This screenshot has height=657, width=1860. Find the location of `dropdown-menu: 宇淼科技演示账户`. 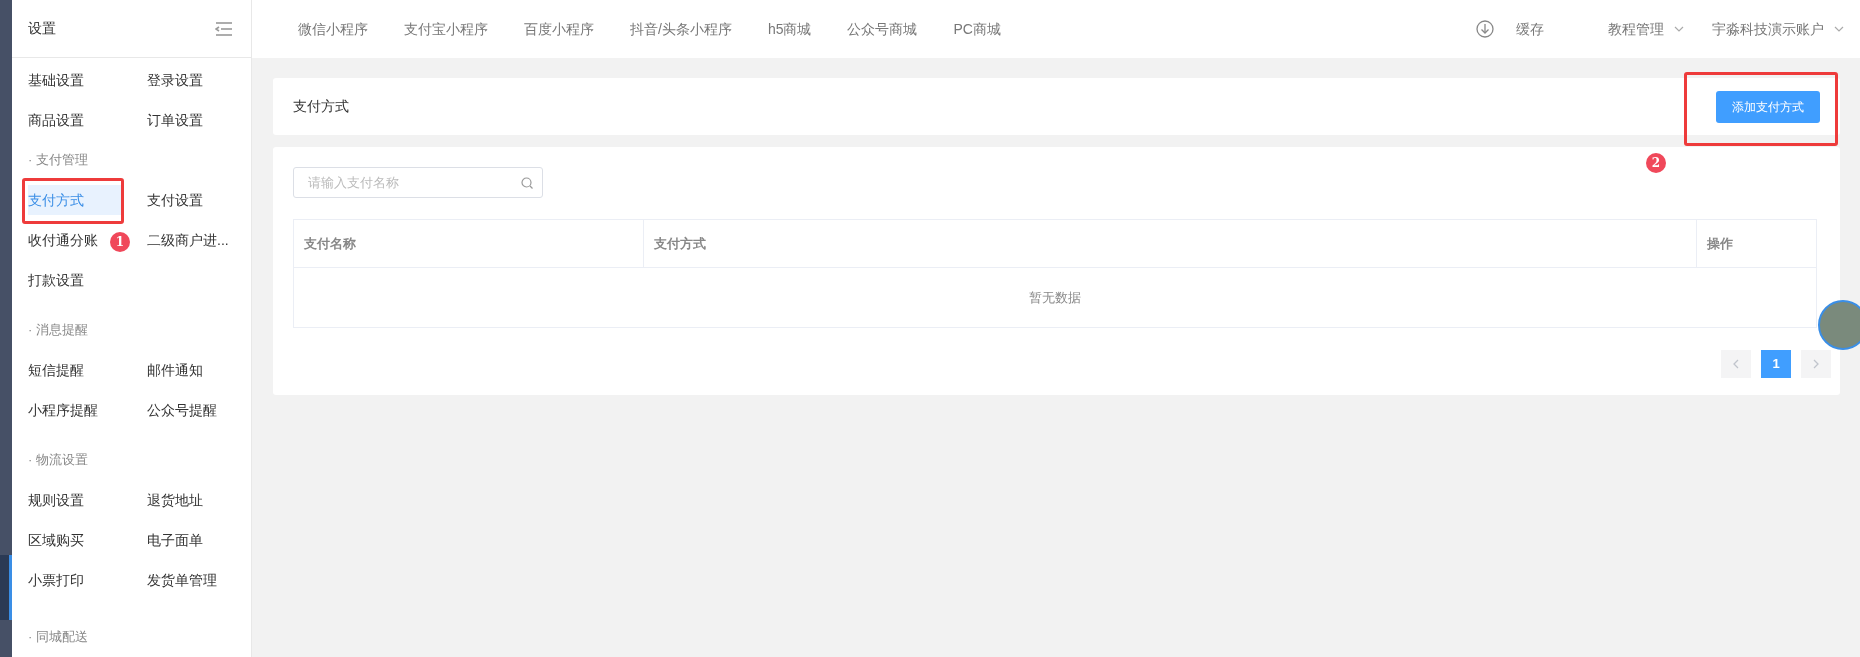

dropdown-menu: 宇淼科技演示账户 is located at coordinates (1778, 29).